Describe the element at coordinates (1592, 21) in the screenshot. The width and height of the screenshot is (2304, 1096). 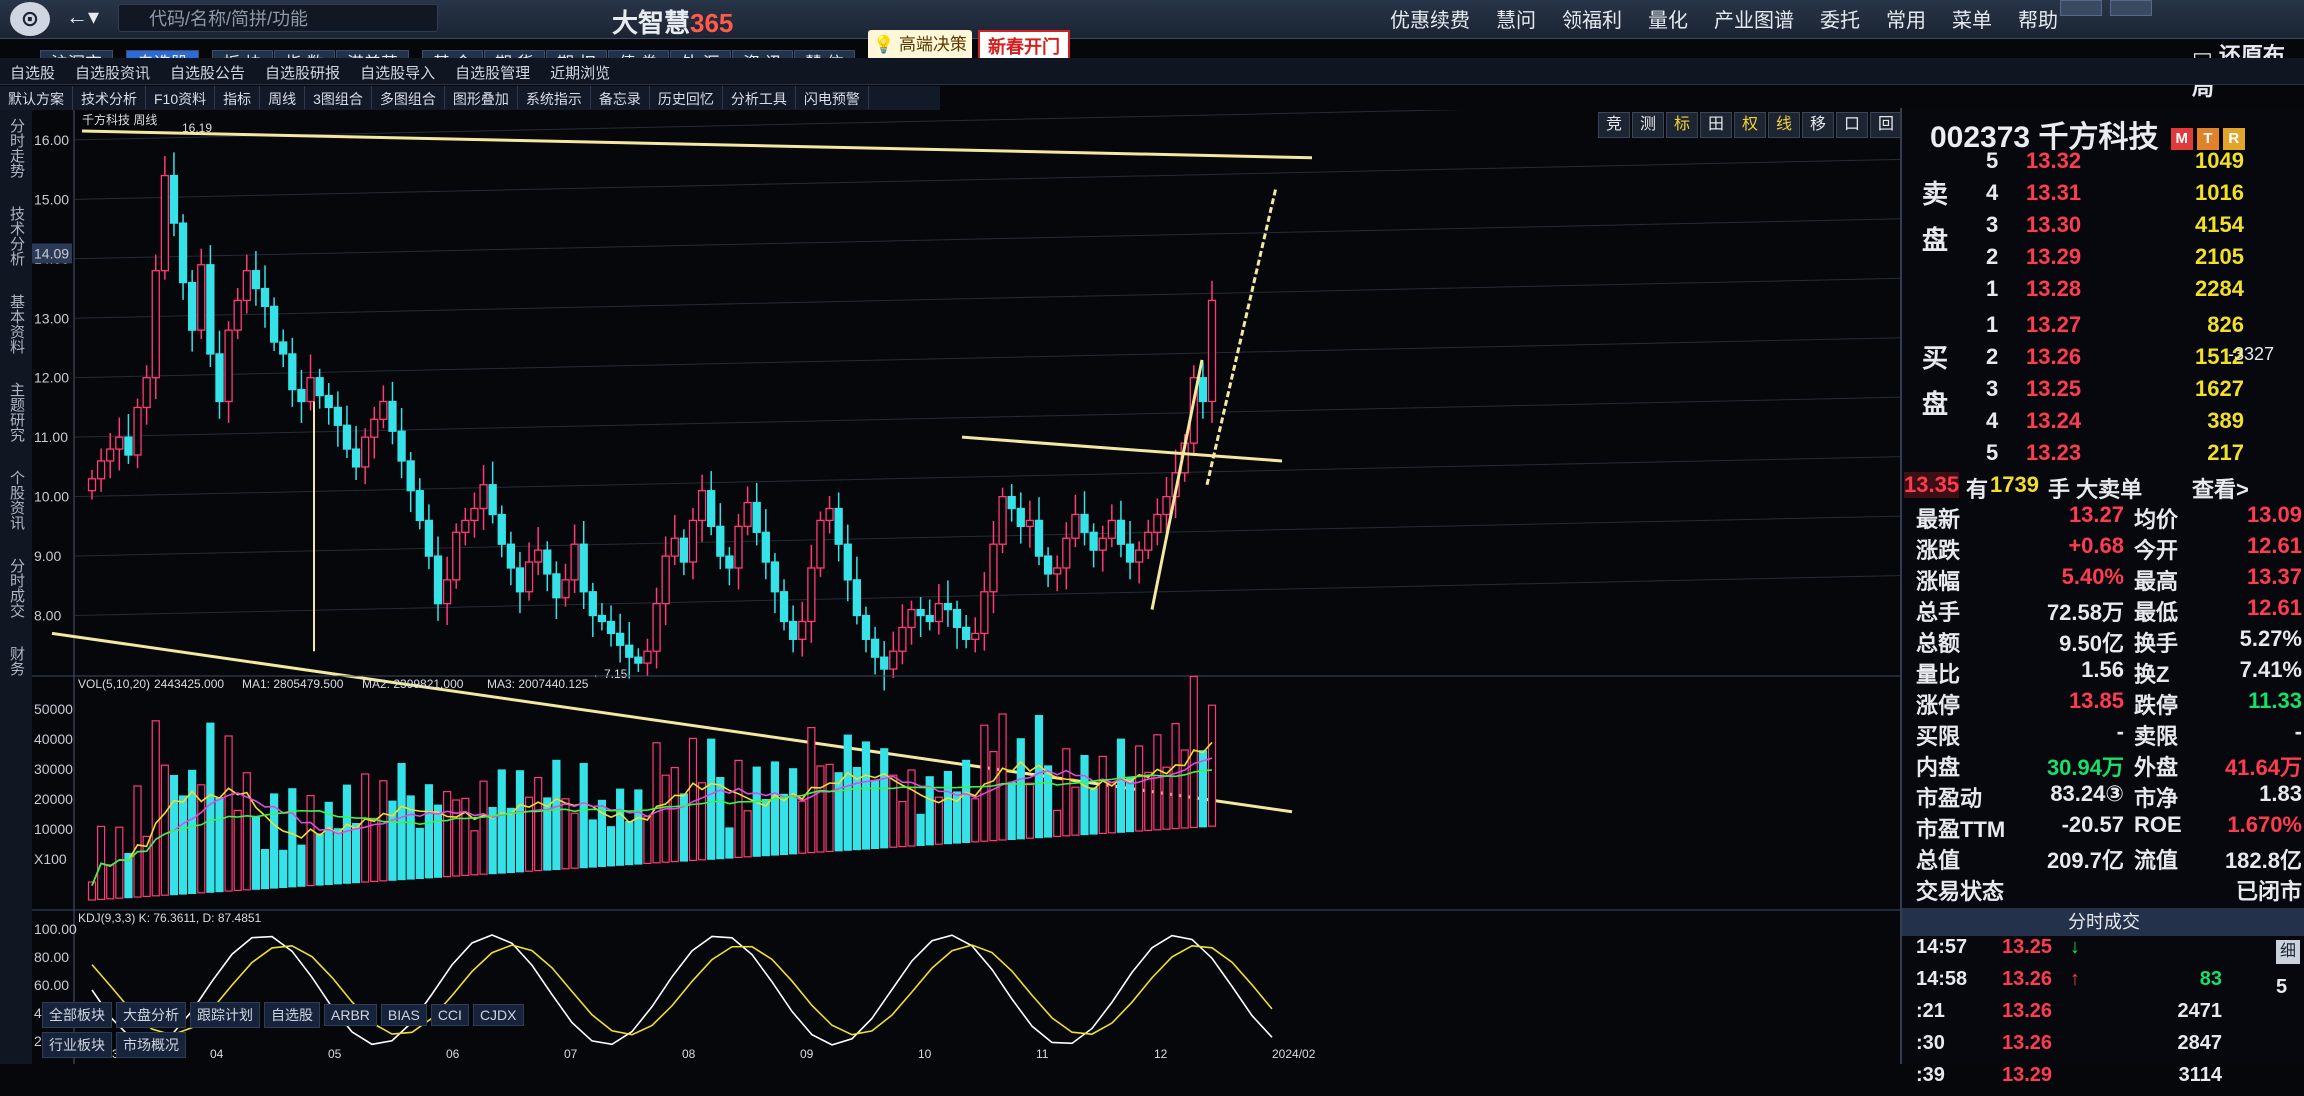
I see `top-menu-item: 领福利` at that location.